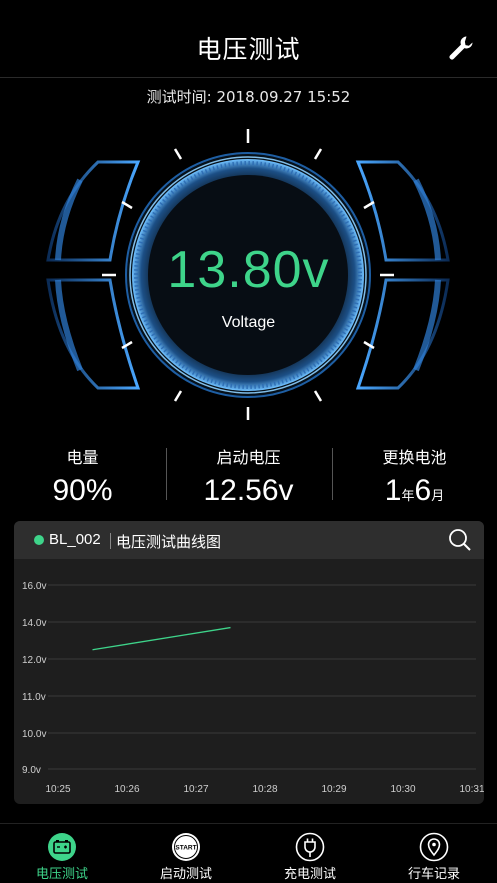 This screenshot has height=883, width=497. What do you see at coordinates (75, 539) in the screenshot?
I see `device-name: BL_002` at bounding box center [75, 539].